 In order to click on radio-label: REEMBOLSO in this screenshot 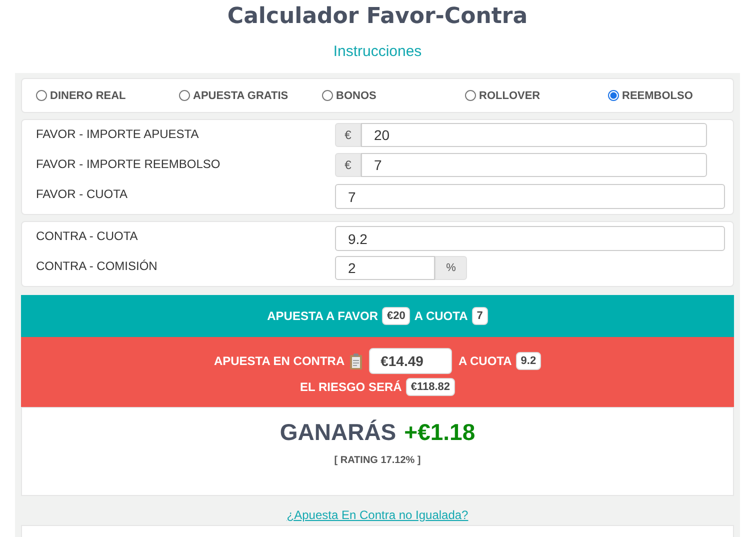, I will do `click(657, 96)`.